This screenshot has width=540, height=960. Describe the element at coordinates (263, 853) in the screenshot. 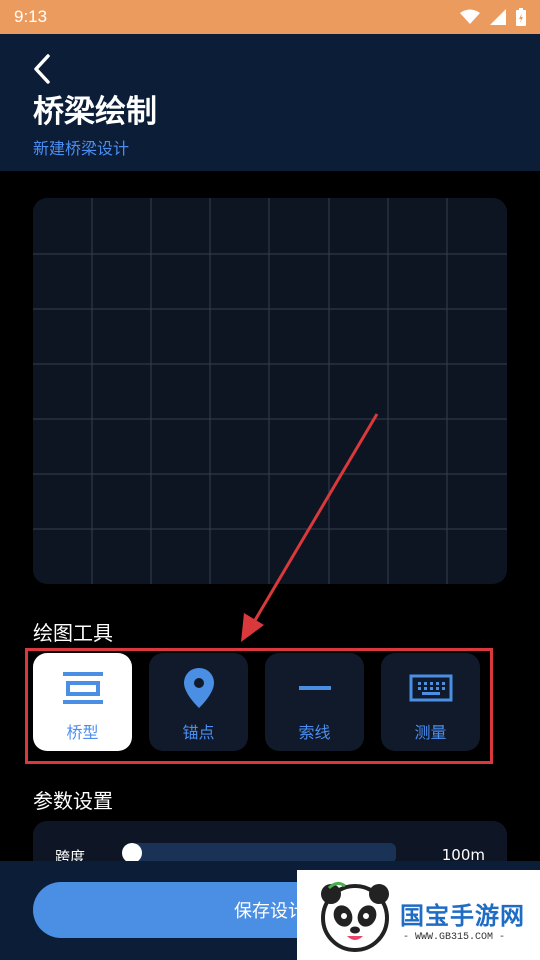

I see `span-slider-track` at that location.